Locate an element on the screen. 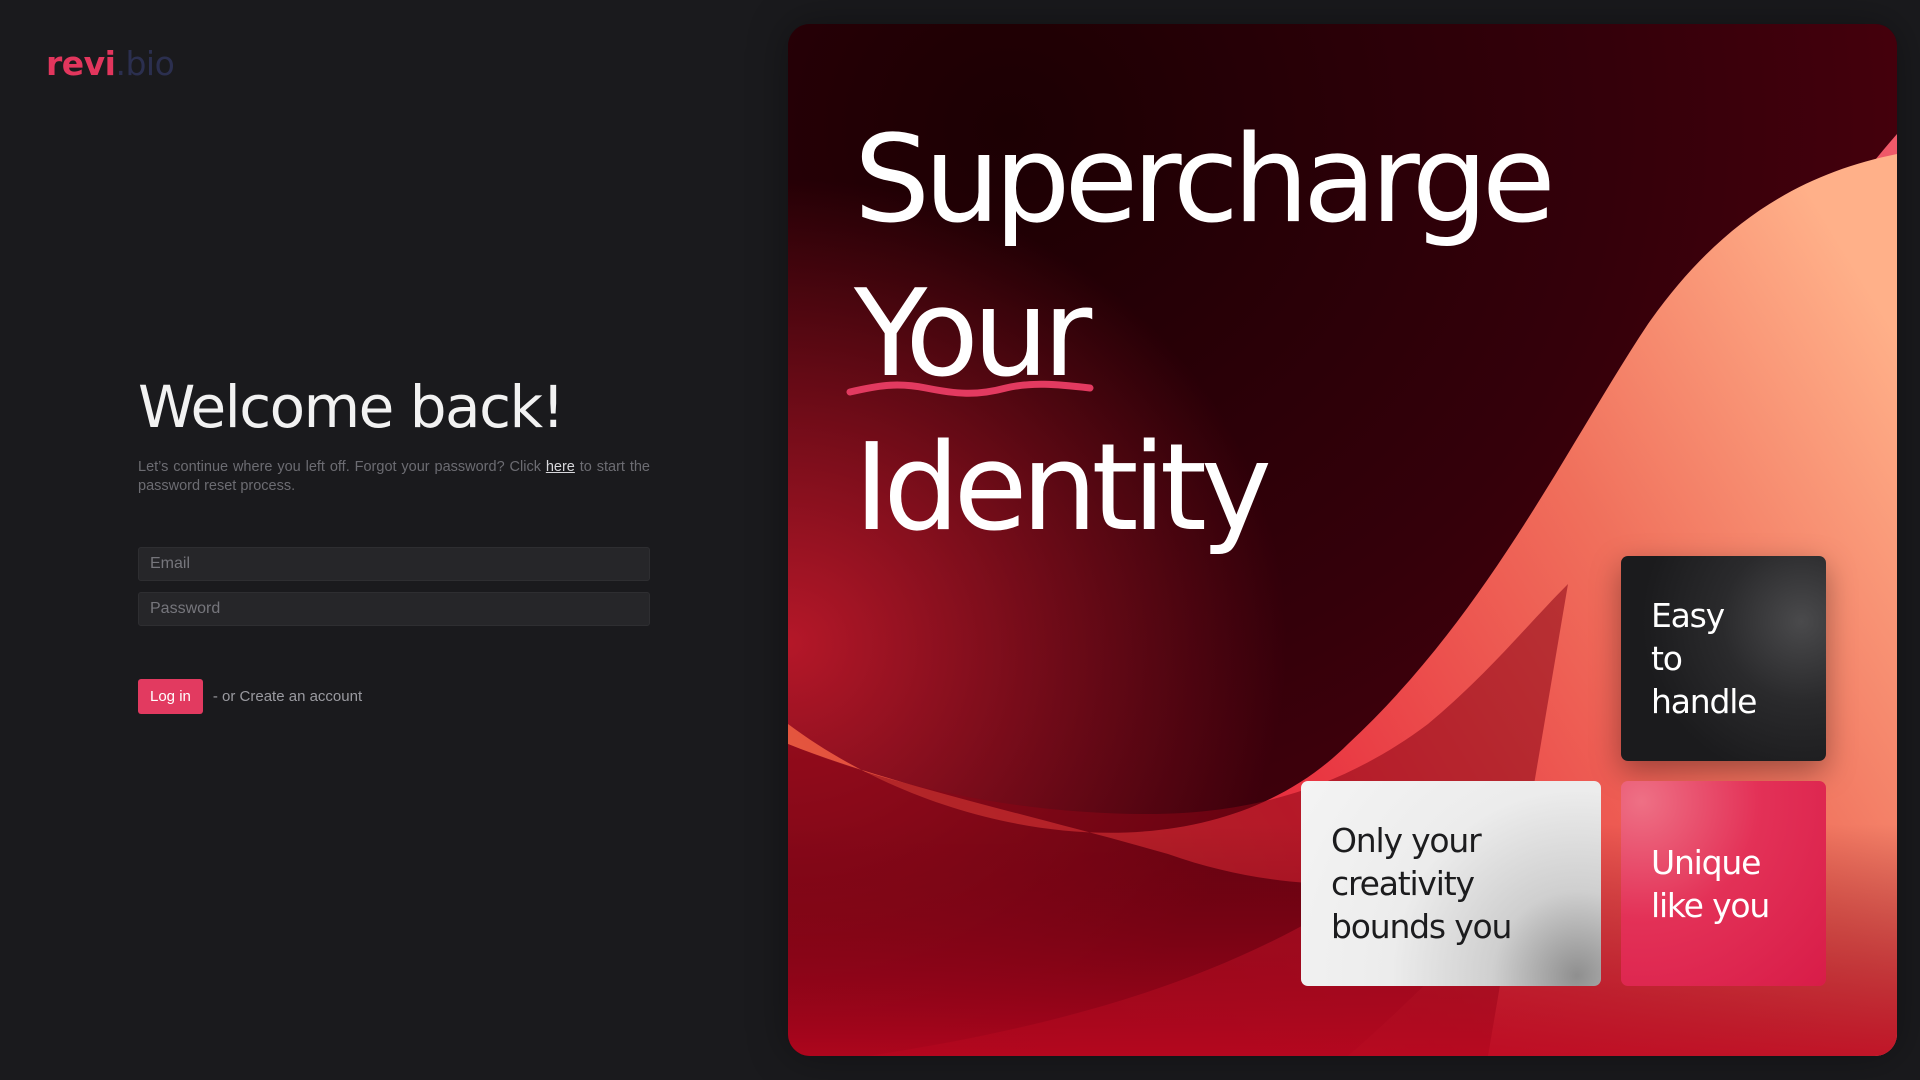 The width and height of the screenshot is (1920, 1080). feature-tile-unique: Unique like you is located at coordinates (1723, 883).